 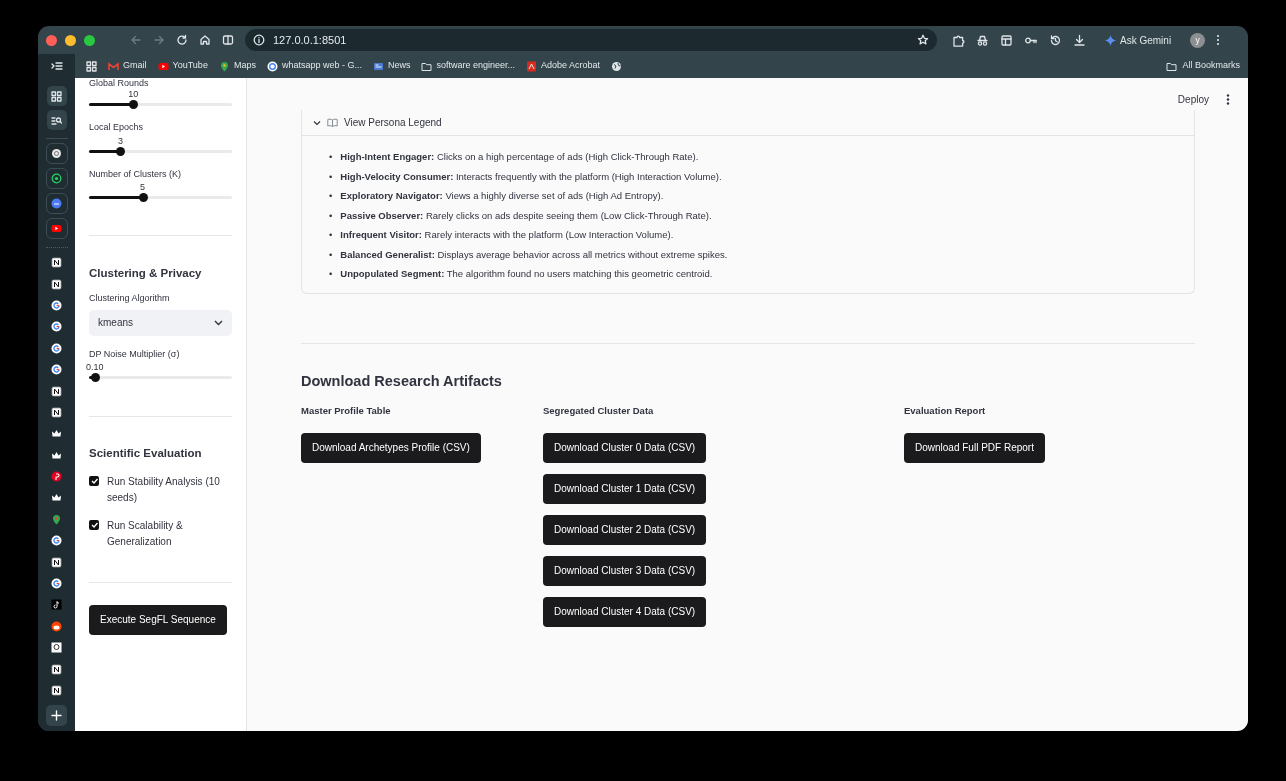 I want to click on star-icon, so click(x=923, y=40).